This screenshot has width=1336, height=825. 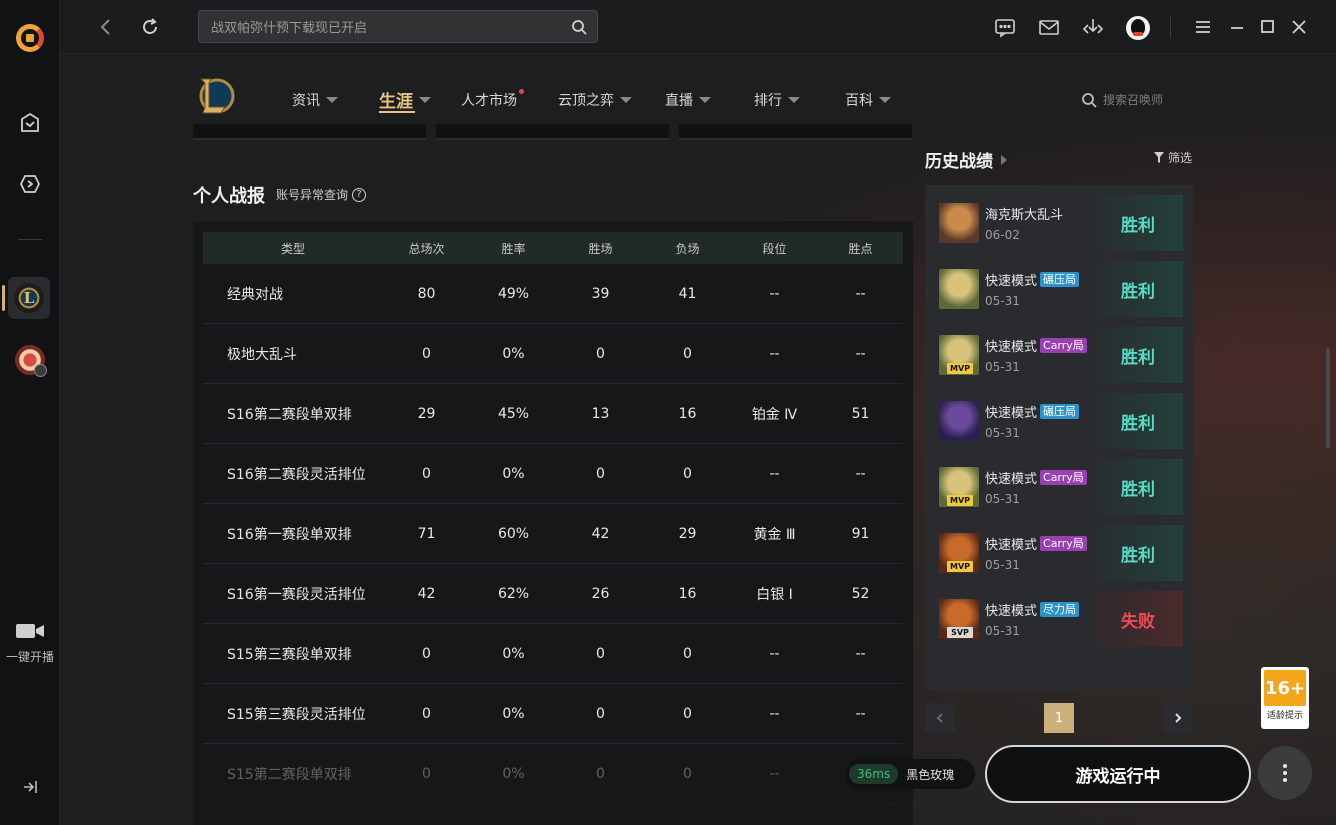 I want to click on search-placeholder: 战双帕弥什预下载现已开启, so click(x=289, y=28).